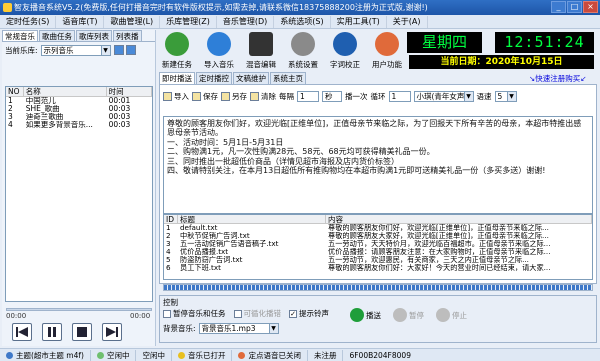 Image resolution: width=600 pixels, height=361 pixels. I want to click on control-label: 控制, so click(170, 302).